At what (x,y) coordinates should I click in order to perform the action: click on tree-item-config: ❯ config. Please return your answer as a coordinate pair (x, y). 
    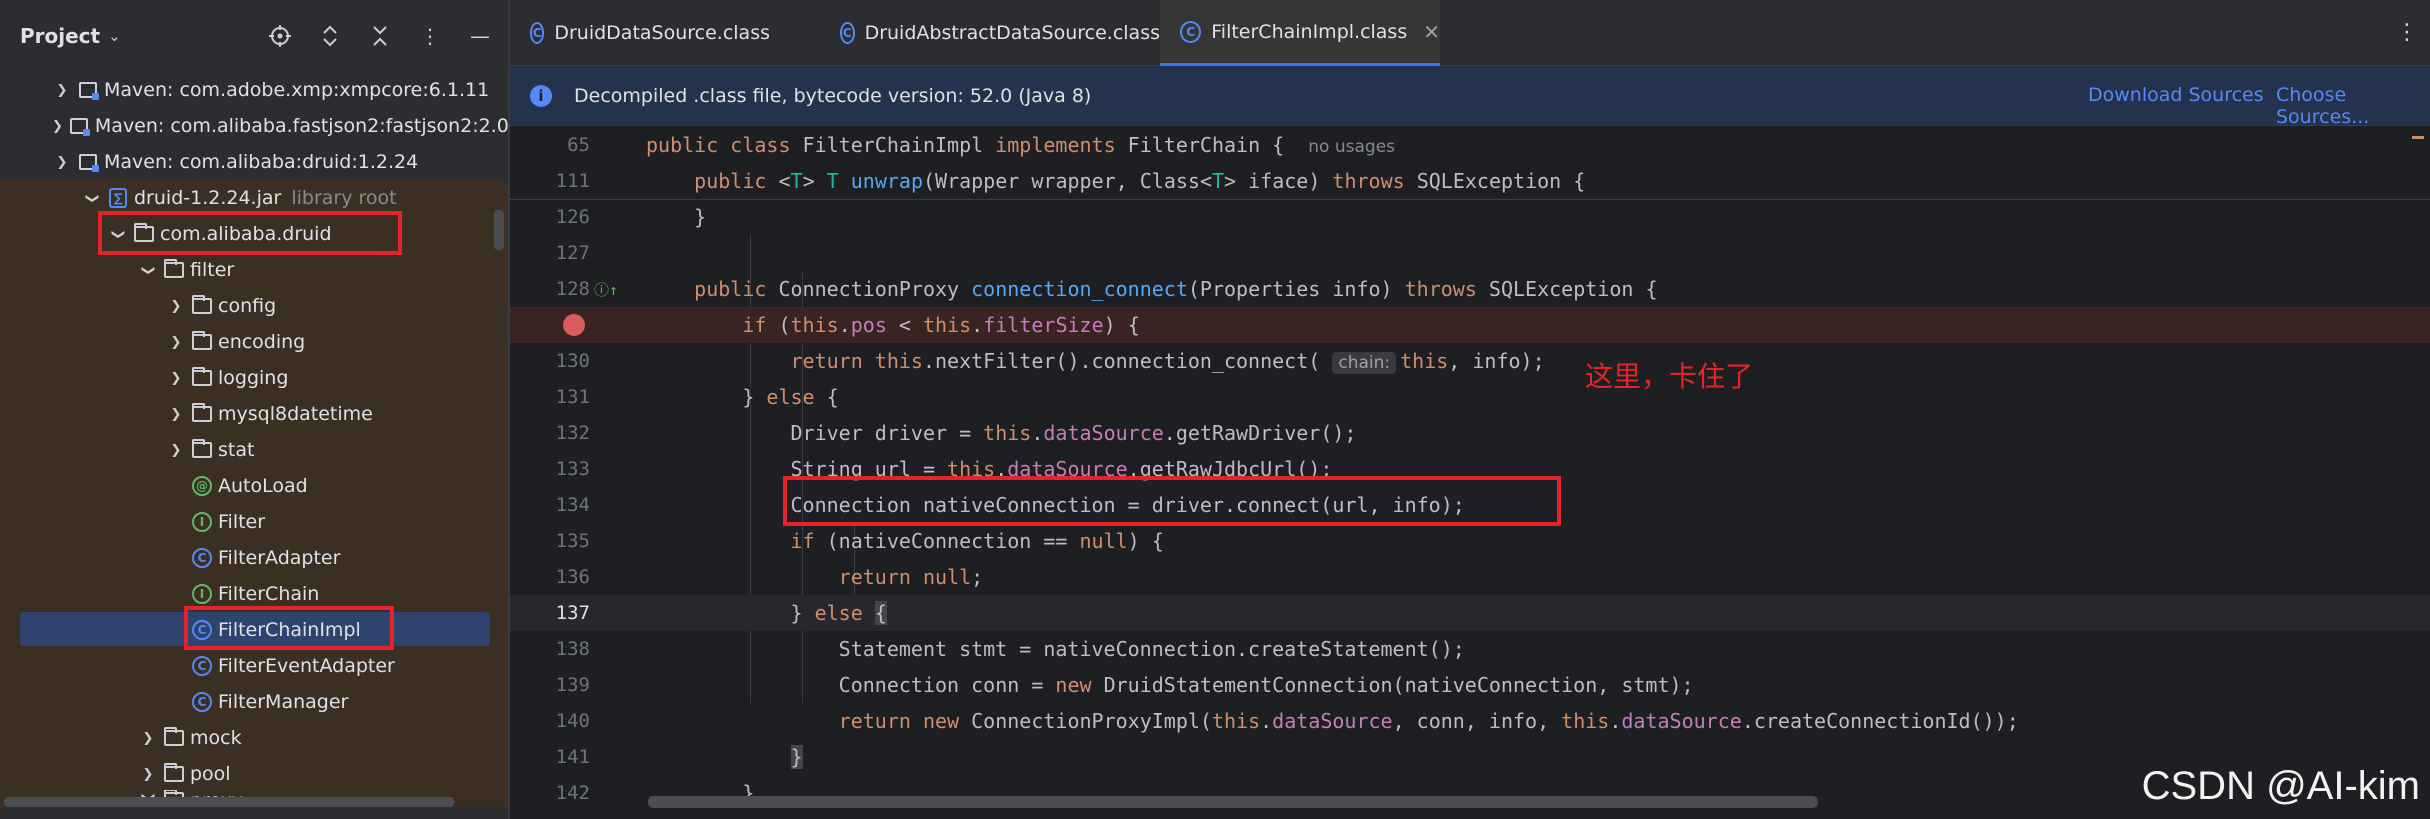
    Looking at the image, I should click on (254, 306).